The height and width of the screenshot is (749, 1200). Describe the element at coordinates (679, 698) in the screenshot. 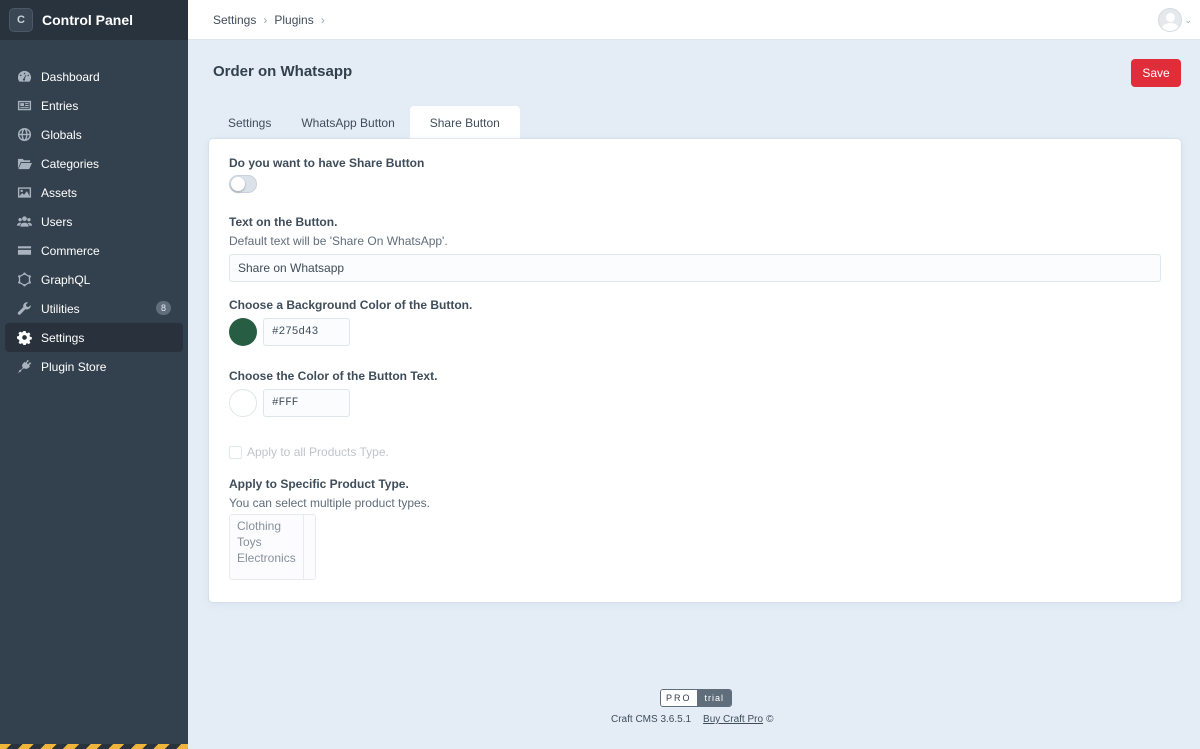

I see `edition-pro: PRO` at that location.